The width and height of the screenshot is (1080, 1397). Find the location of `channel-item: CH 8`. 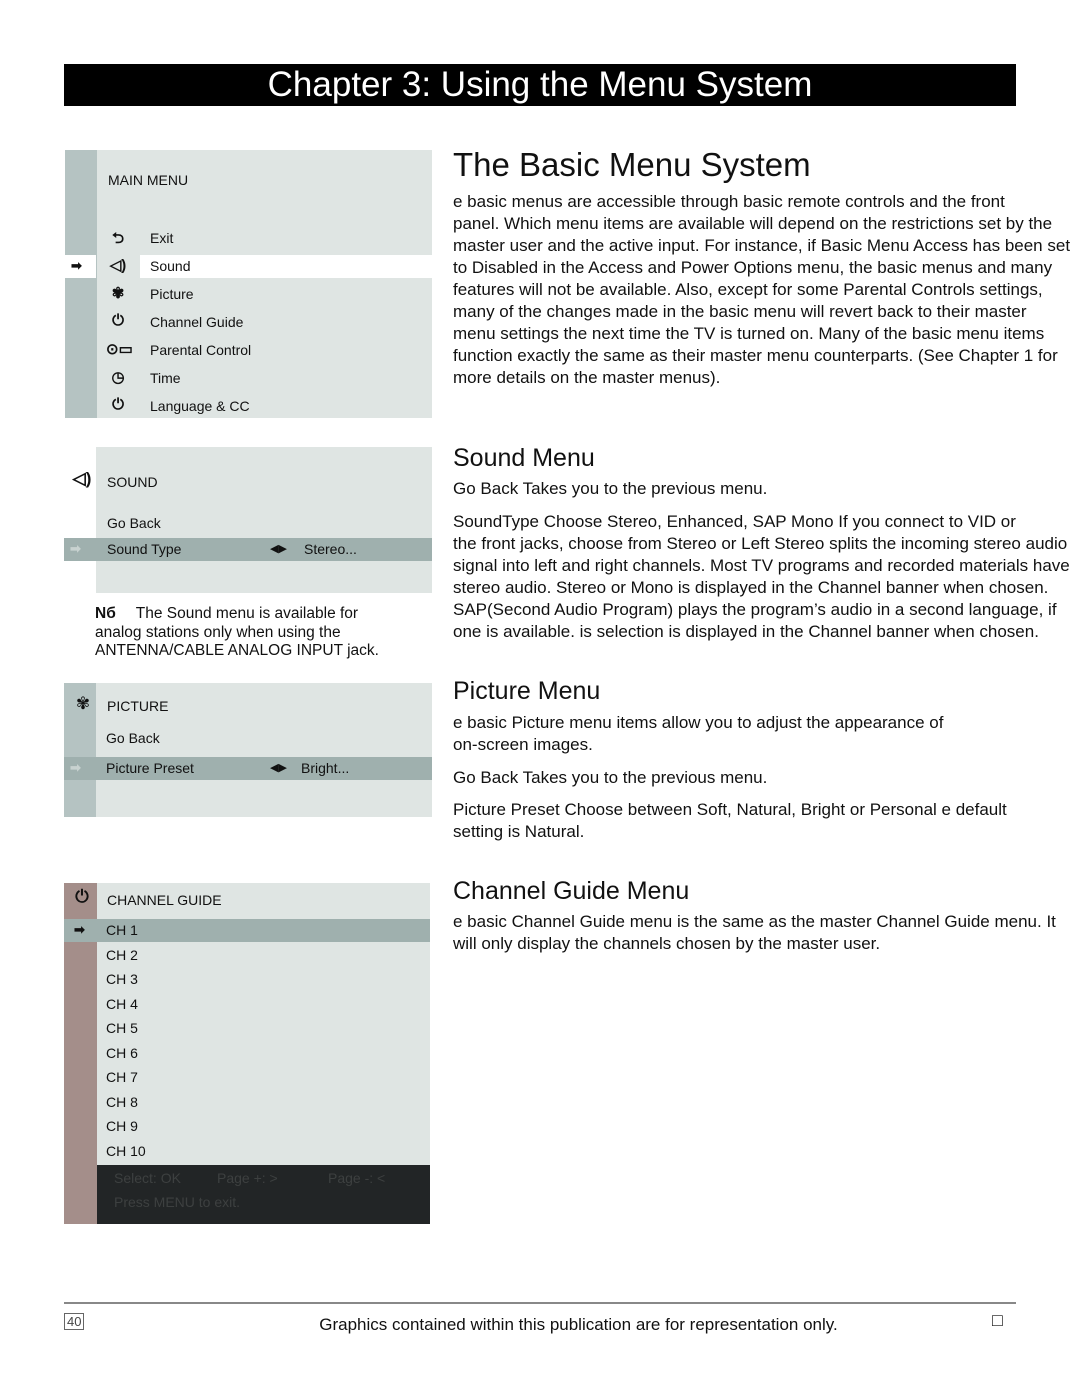

channel-item: CH 8 is located at coordinates (122, 1102).